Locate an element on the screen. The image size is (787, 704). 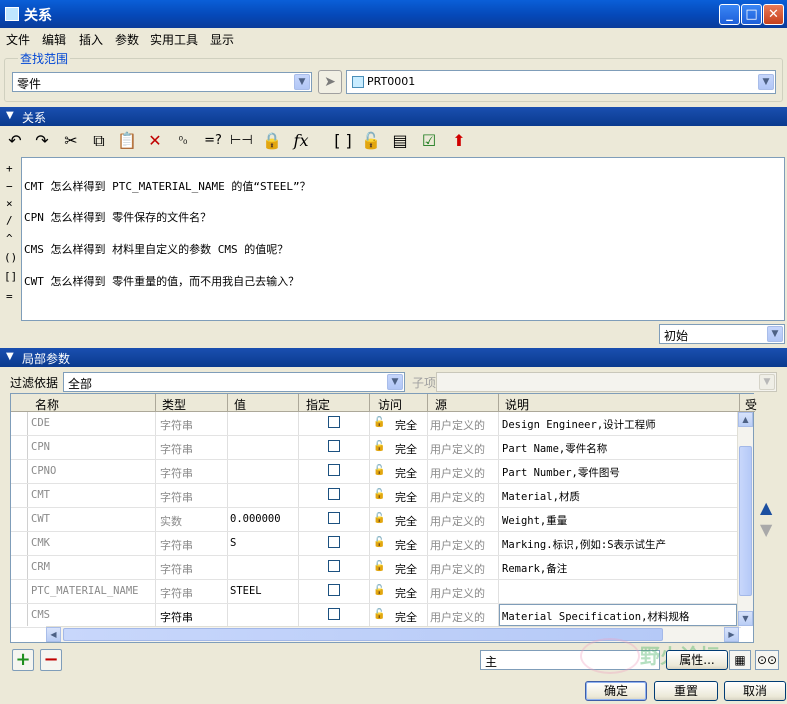
filter-label: 过滤依据 is located at coordinates (34, 383).